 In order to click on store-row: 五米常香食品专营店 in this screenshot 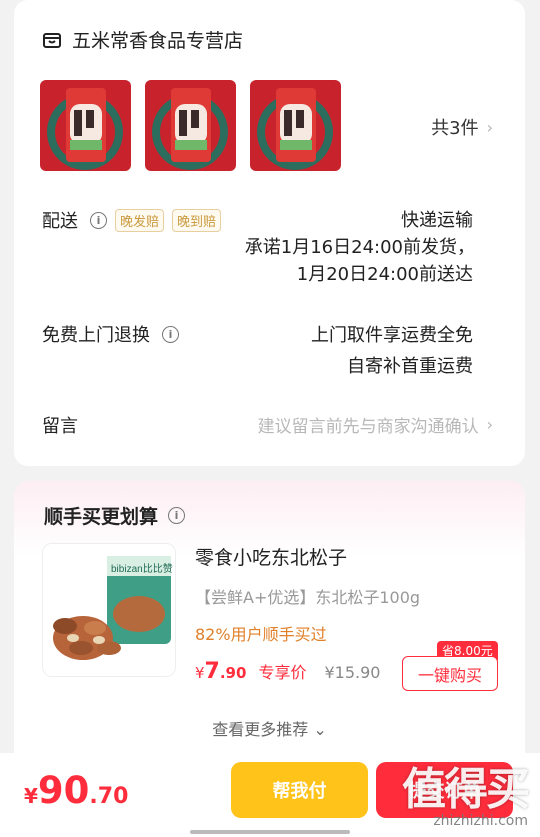, I will do `click(142, 39)`.